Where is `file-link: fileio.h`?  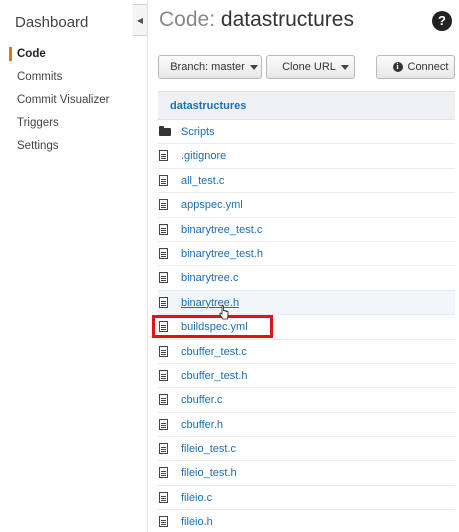
file-link: fileio.h is located at coordinates (197, 522).